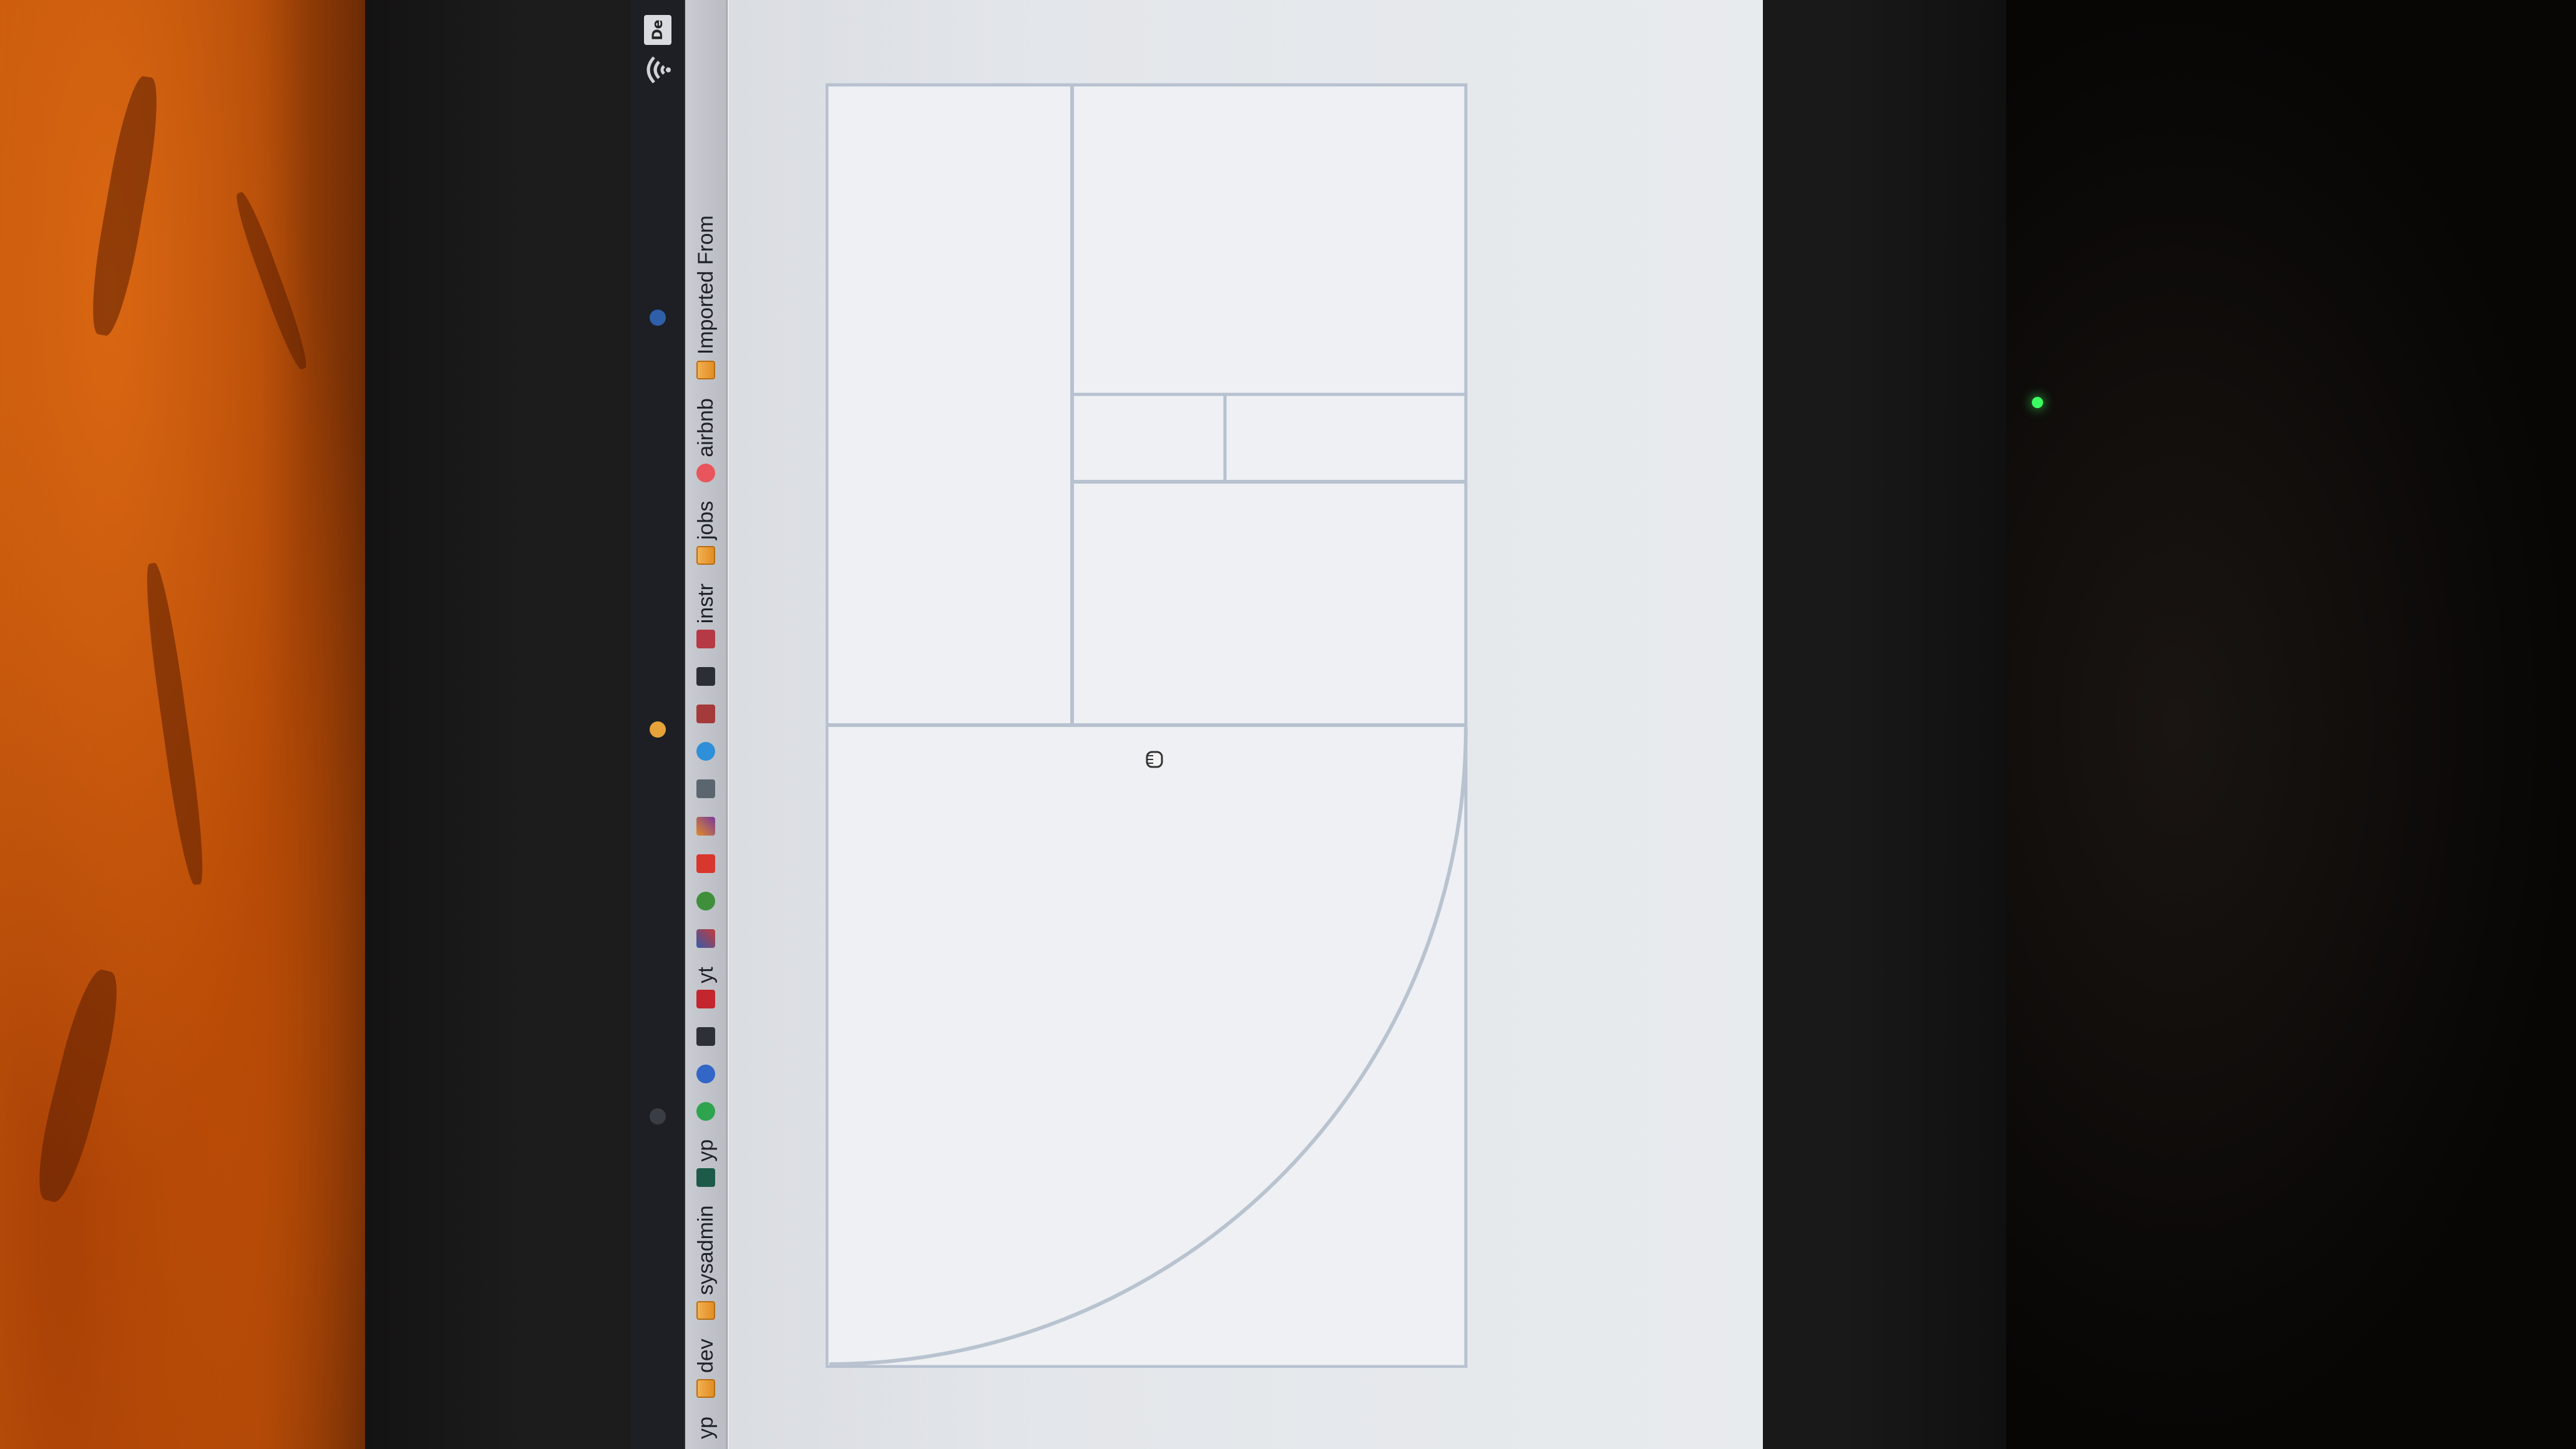 The image size is (2576, 1449). I want to click on wifi-icon, so click(656, 70).